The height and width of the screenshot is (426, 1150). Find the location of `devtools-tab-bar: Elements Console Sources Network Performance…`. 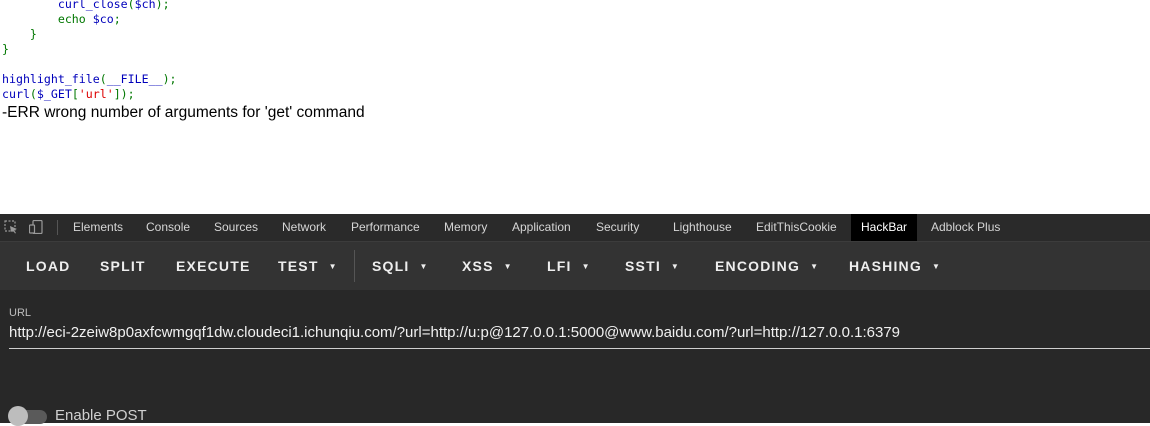

devtools-tab-bar: Elements Console Sources Network Performance… is located at coordinates (575, 228).